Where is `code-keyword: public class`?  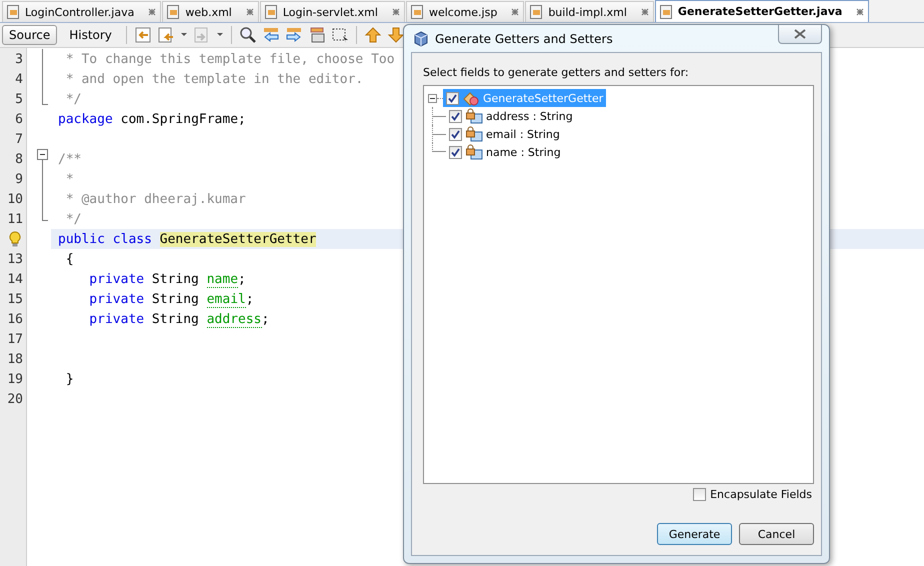
code-keyword: public class is located at coordinates (105, 239).